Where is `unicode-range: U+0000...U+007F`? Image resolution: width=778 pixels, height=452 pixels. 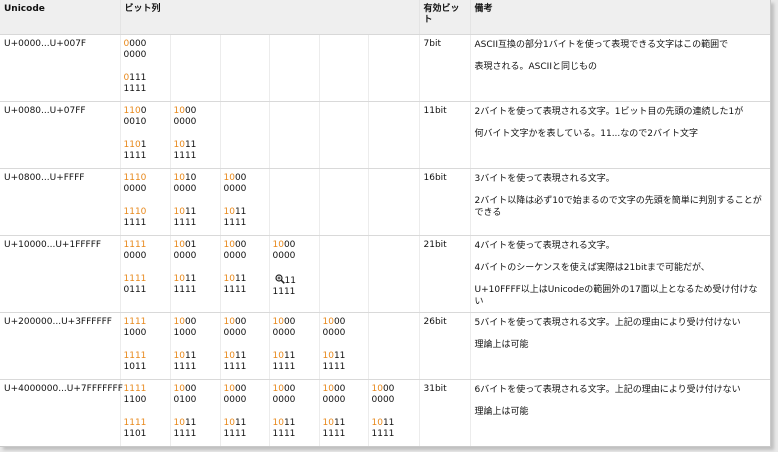
unicode-range: U+0000...U+007F is located at coordinates (60, 68).